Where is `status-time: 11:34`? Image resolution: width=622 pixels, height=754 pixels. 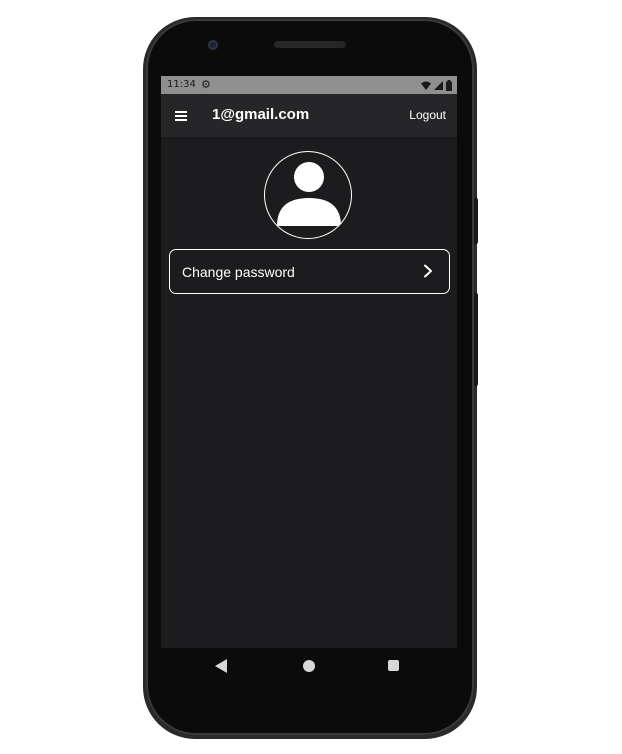 status-time: 11:34 is located at coordinates (181, 84).